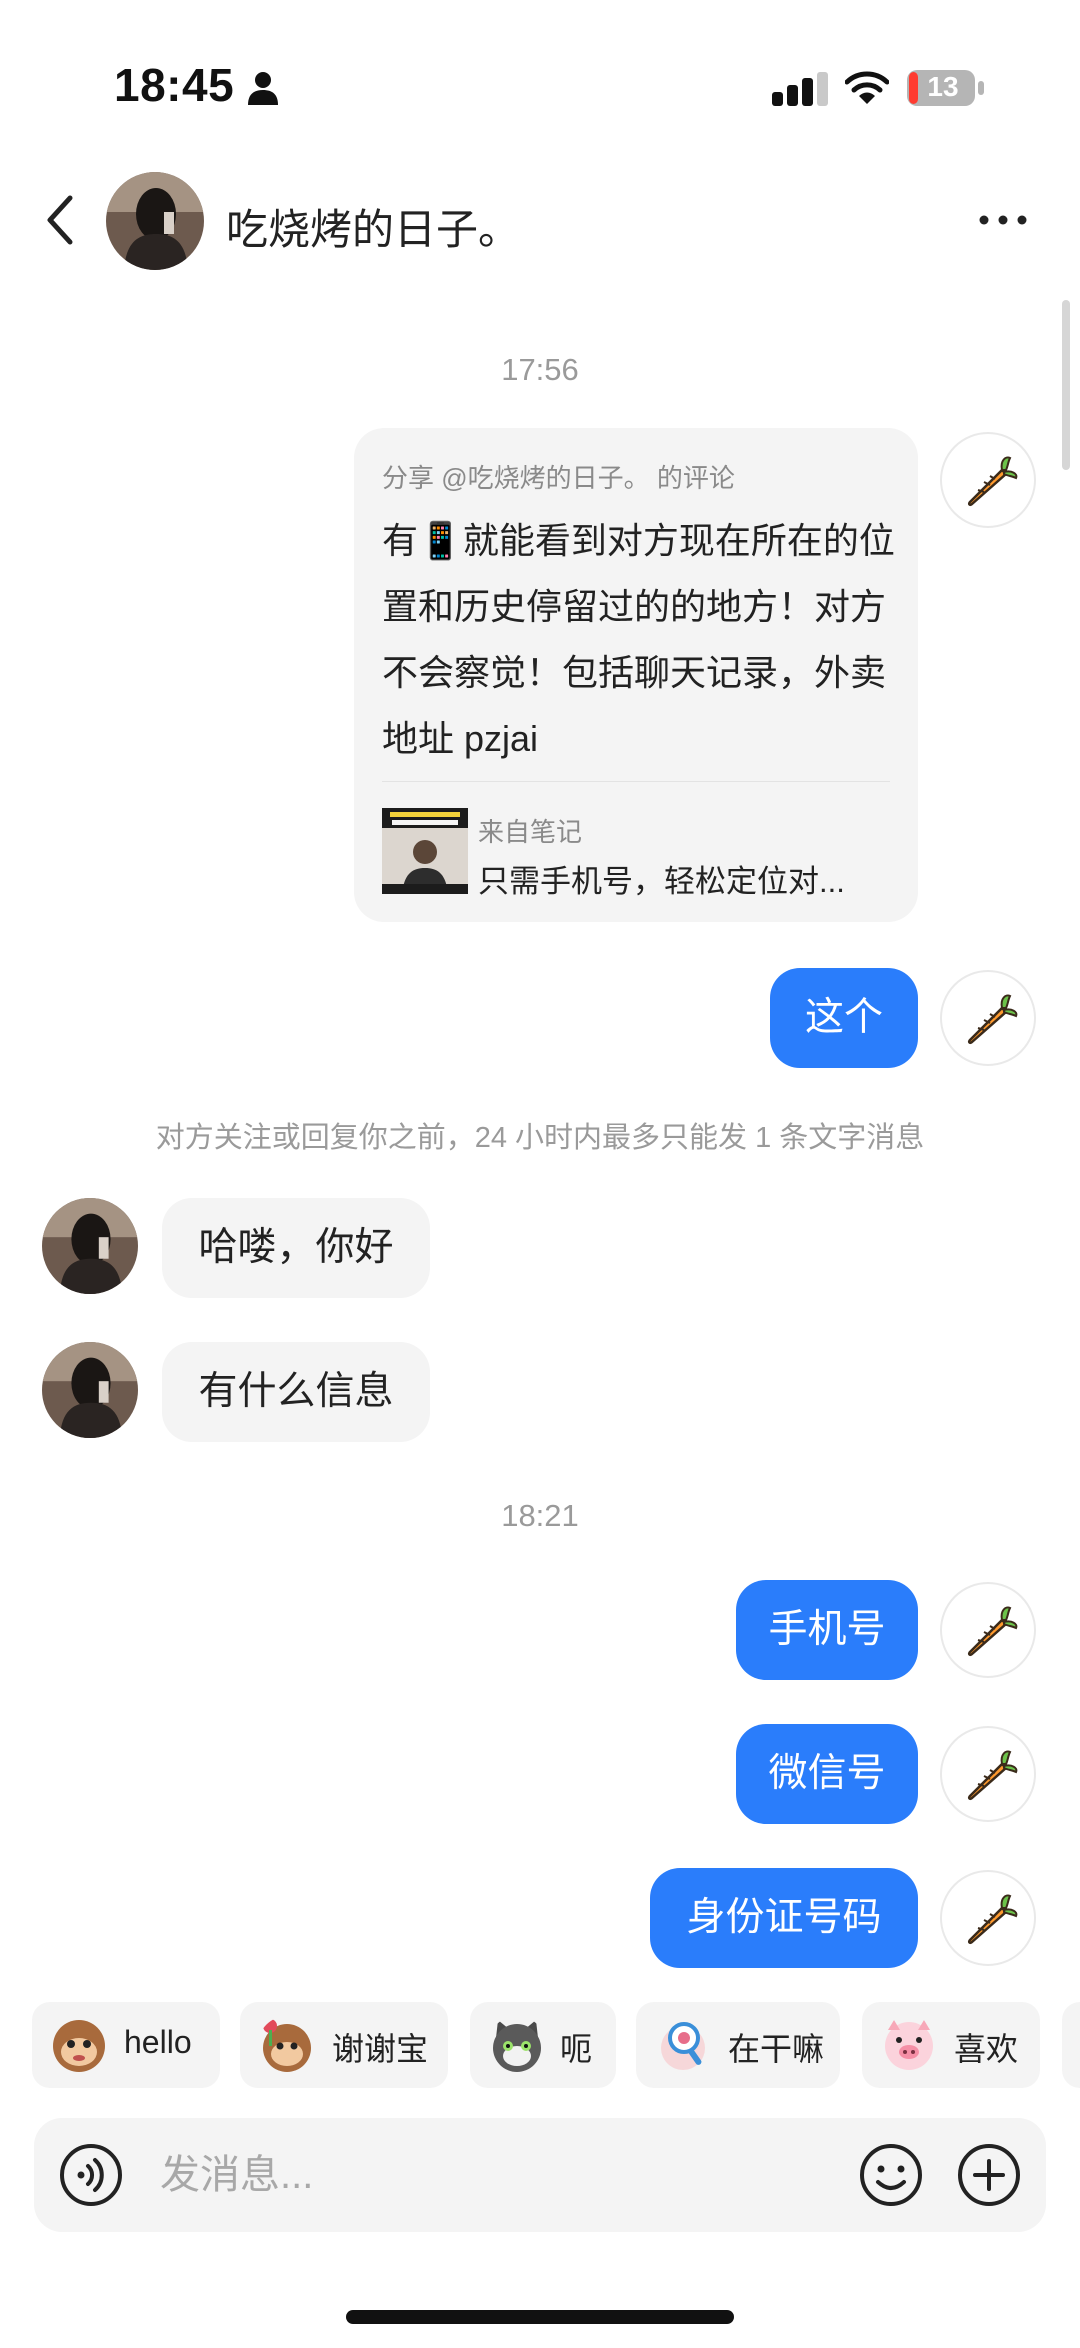 Image resolution: width=1080 pixels, height=2348 pixels. What do you see at coordinates (287, 2045) in the screenshot?
I see `monkey-flower-sticker-icon` at bounding box center [287, 2045].